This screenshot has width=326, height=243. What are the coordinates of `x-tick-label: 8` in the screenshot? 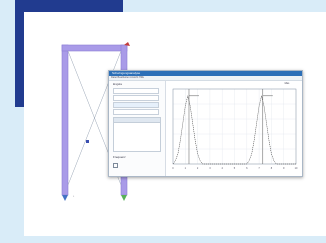 It's located at (272, 168).